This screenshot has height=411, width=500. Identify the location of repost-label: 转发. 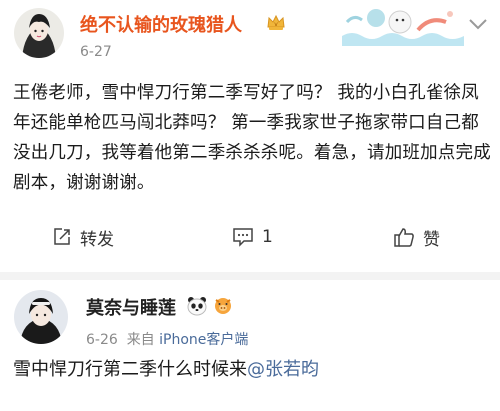
(97, 239).